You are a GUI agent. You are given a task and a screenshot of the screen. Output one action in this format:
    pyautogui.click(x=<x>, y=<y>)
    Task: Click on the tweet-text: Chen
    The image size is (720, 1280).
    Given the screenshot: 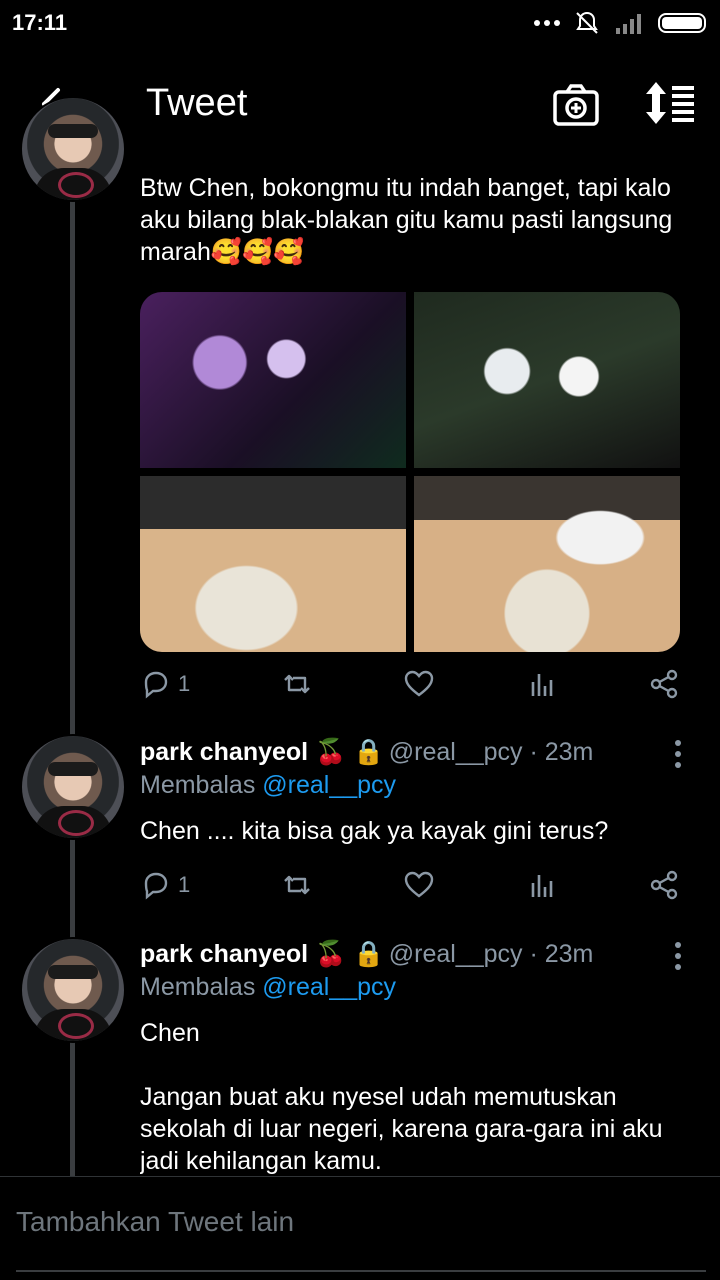 What is the action you would take?
    pyautogui.click(x=170, y=1033)
    